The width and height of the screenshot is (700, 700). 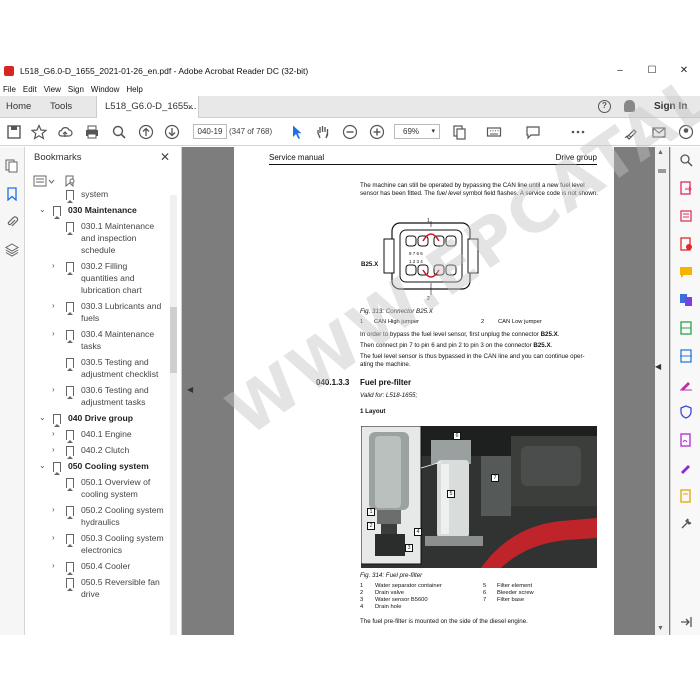 I want to click on bookmarks-scrollbar, so click(x=173, y=415).